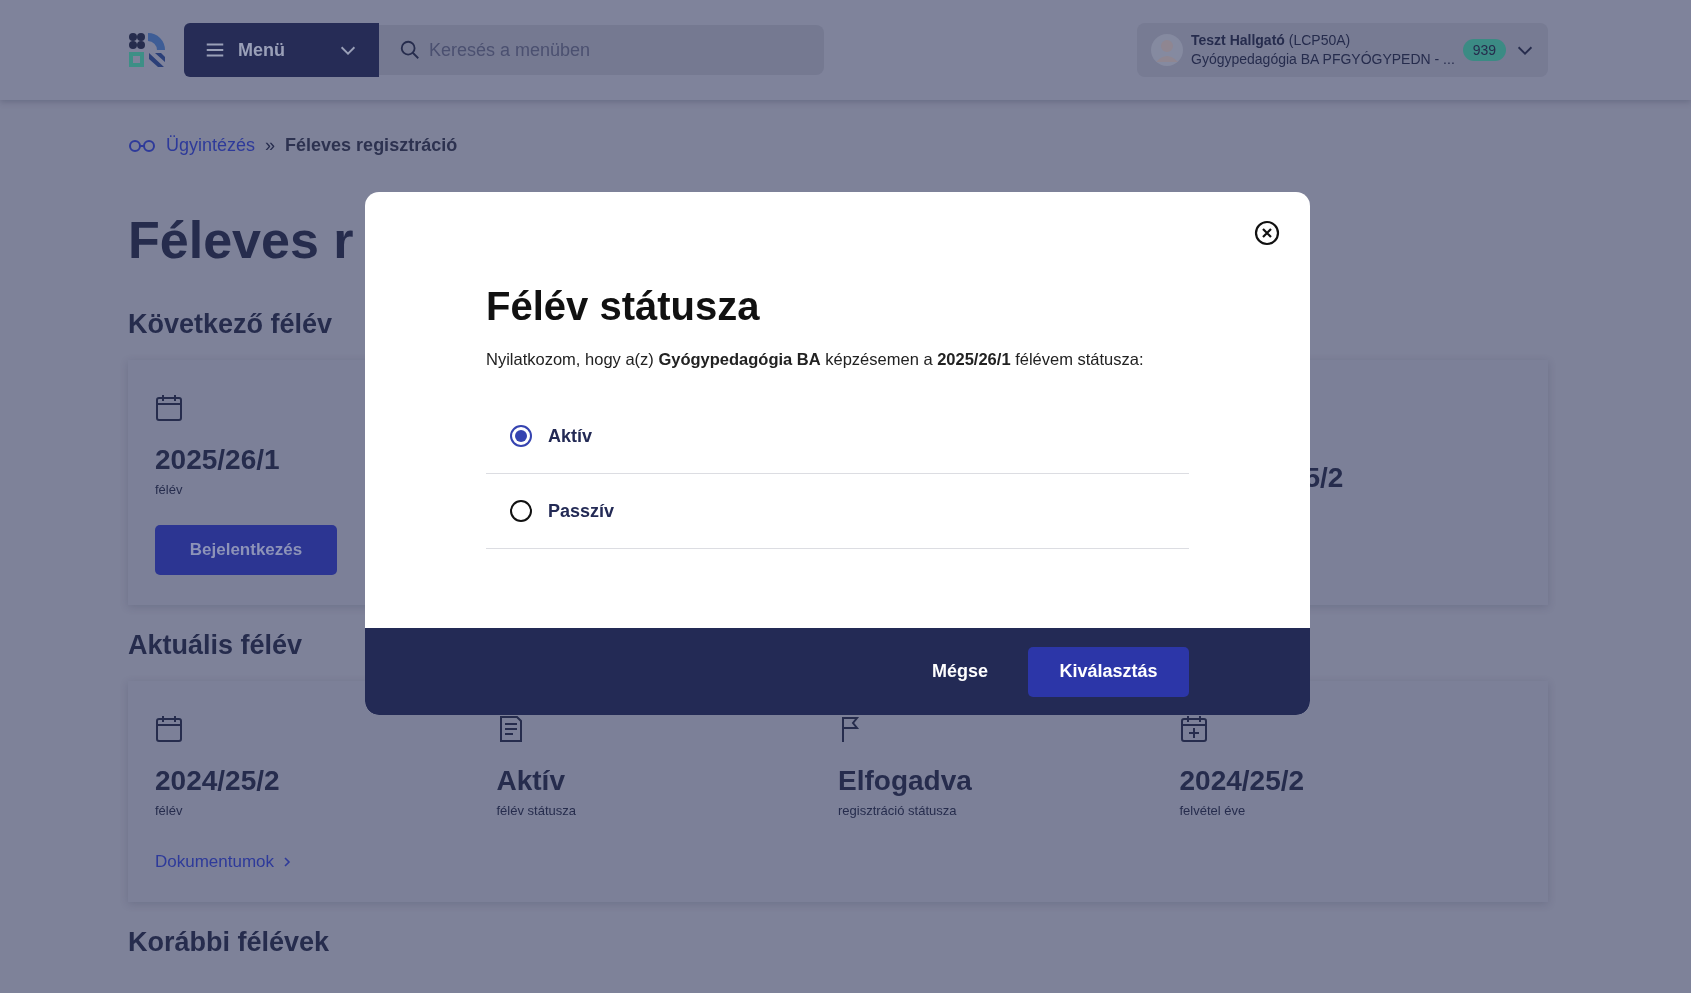 This screenshot has width=1691, height=993. Describe the element at coordinates (218, 460) in the screenshot. I see `item-value: 2025/26/1` at that location.